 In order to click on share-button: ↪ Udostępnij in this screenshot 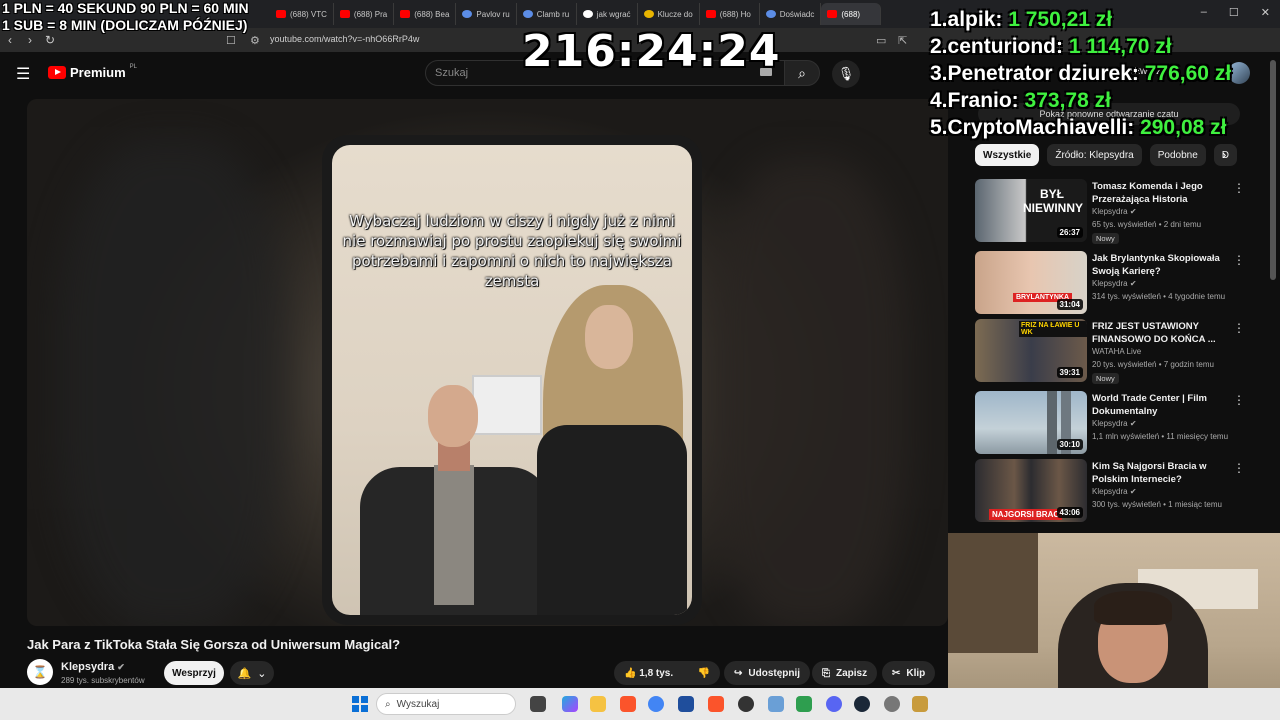, I will do `click(767, 673)`.